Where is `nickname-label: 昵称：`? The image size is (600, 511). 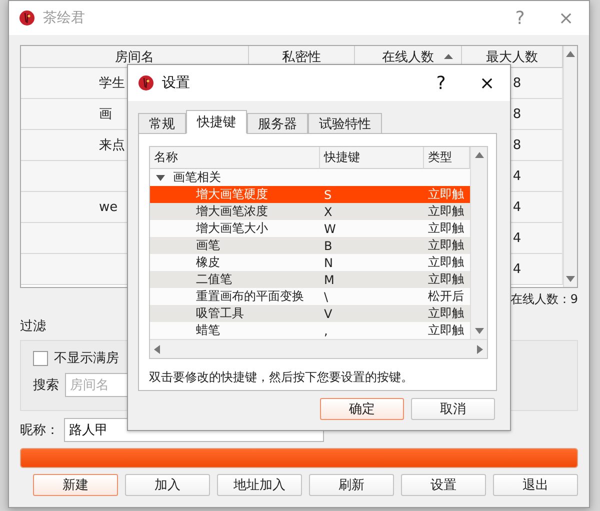
nickname-label: 昵称： is located at coordinates (40, 430).